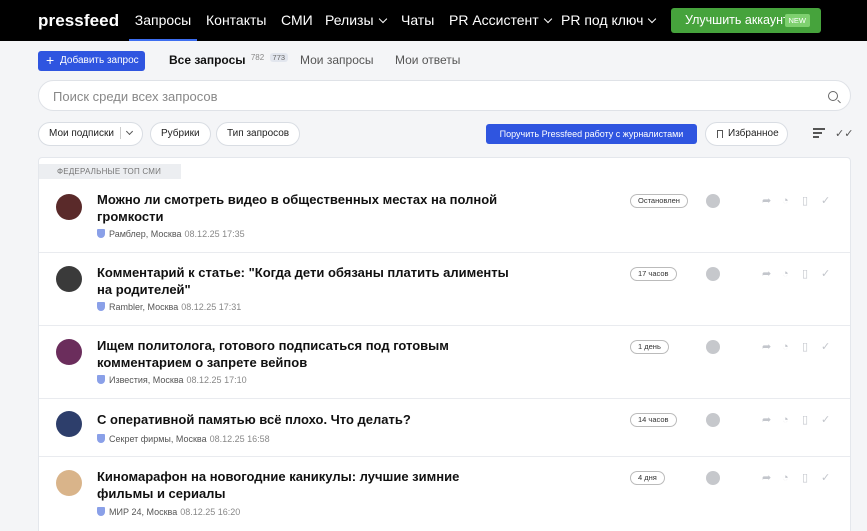 The height and width of the screenshot is (531, 867). I want to click on request-meta: МИР 24, Москва 08.12.25 16:20, so click(168, 512).